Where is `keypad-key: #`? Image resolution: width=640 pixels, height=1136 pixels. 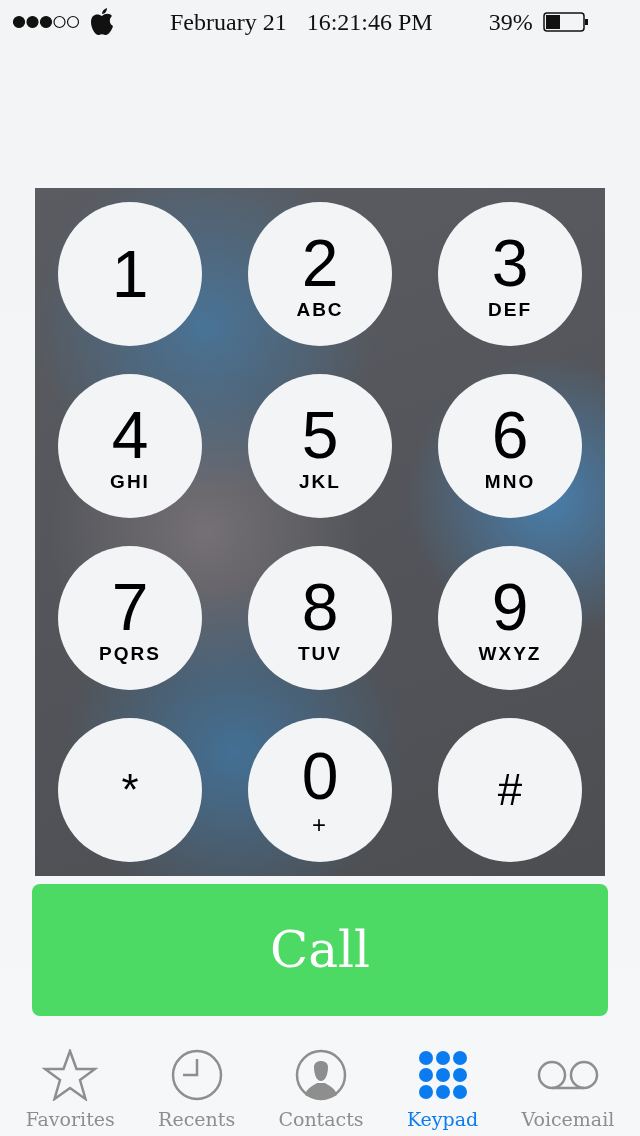
keypad-key: # is located at coordinates (510, 790).